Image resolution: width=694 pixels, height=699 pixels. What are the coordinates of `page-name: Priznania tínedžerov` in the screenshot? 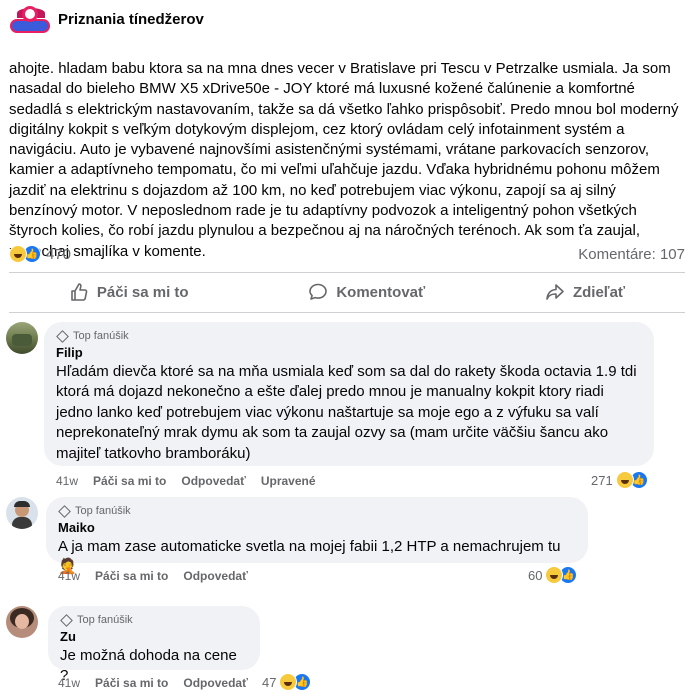 It's located at (131, 19).